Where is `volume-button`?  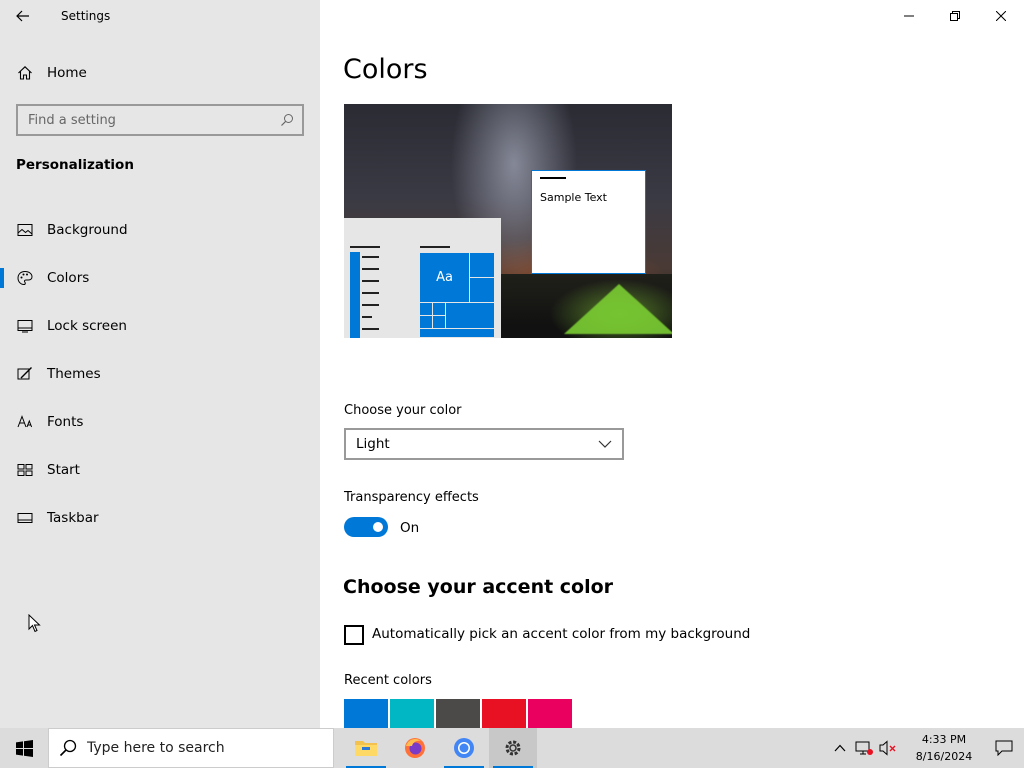 volume-button is located at coordinates (888, 748).